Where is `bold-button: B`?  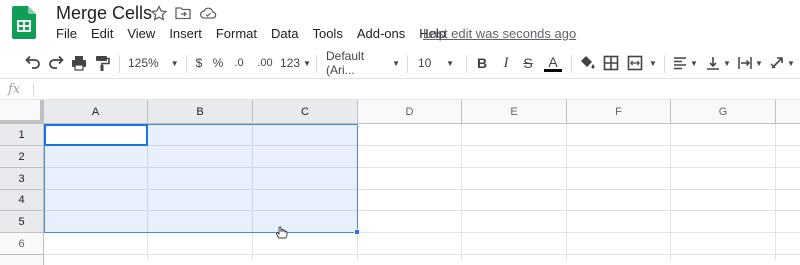
bold-button: B is located at coordinates (482, 63).